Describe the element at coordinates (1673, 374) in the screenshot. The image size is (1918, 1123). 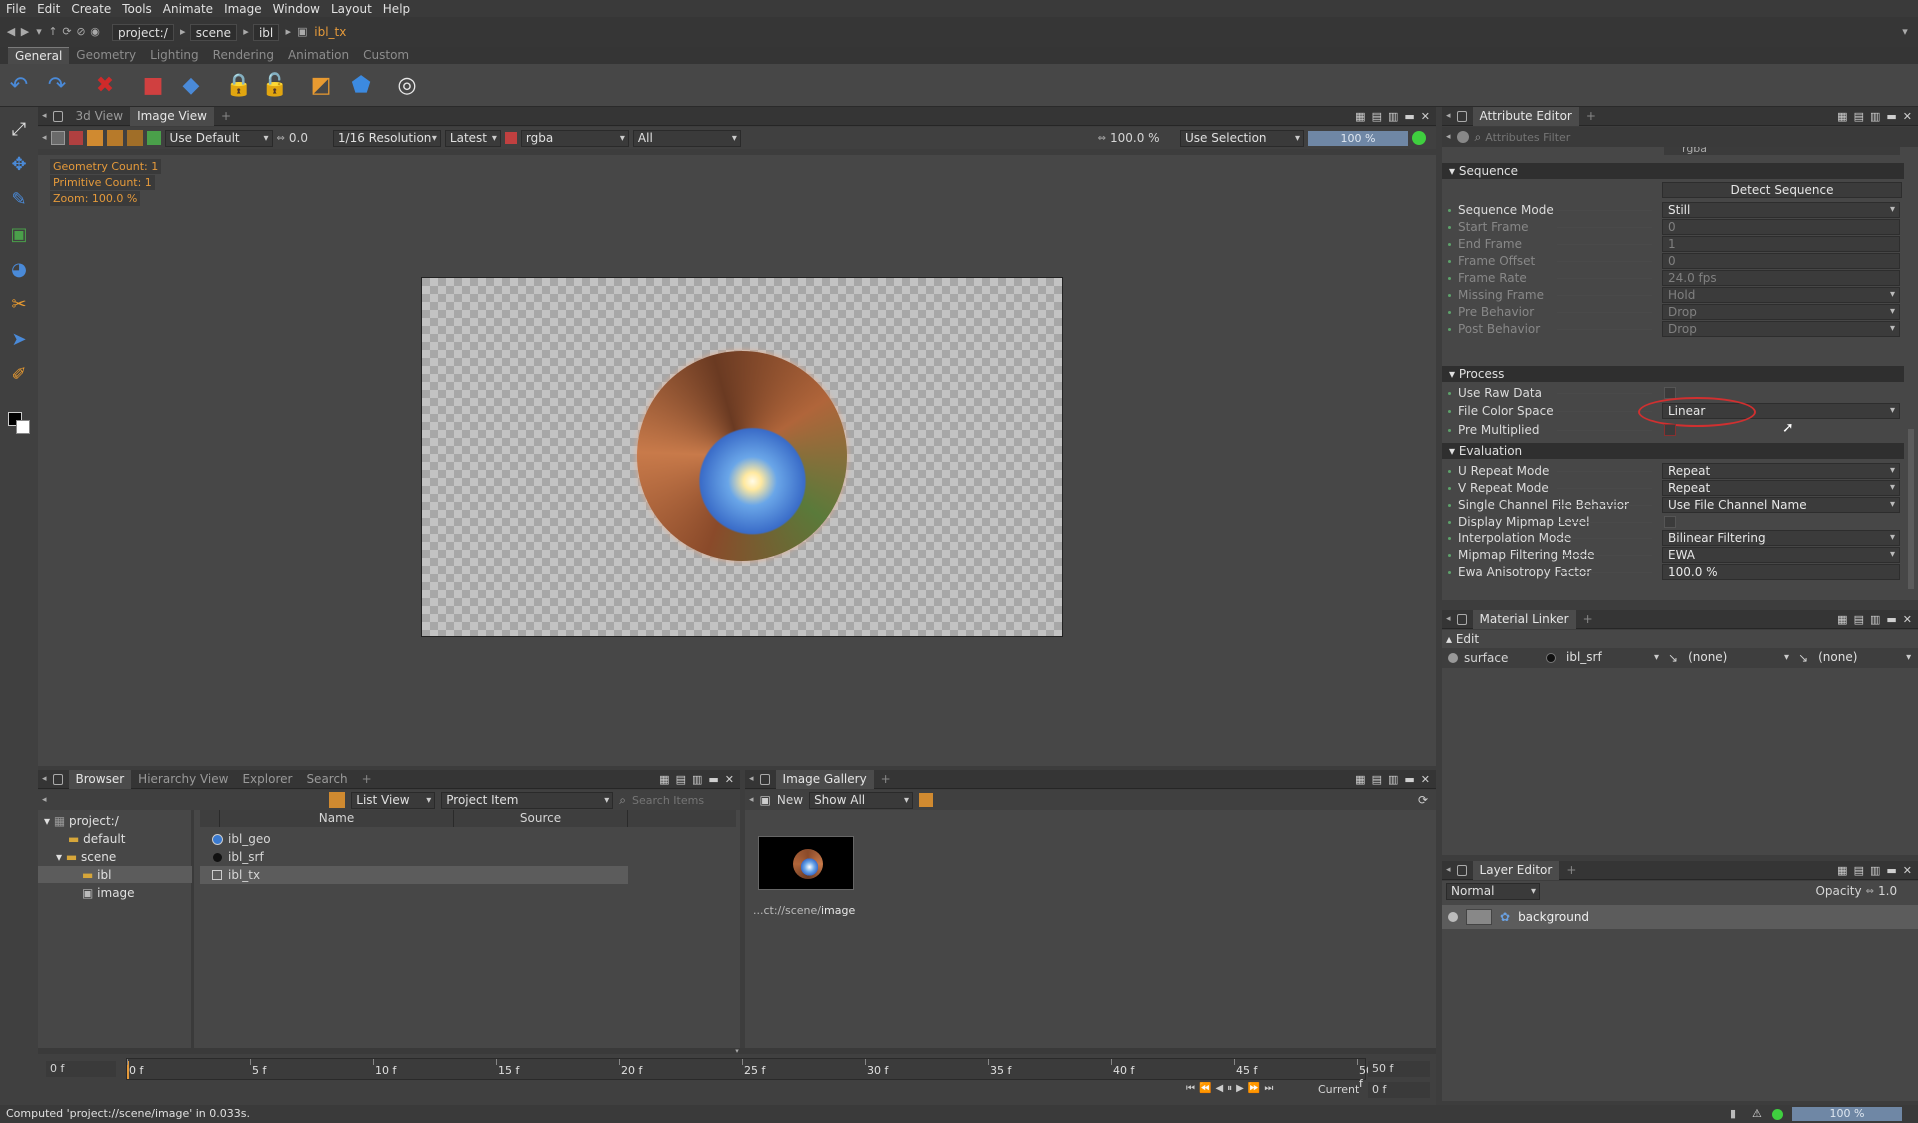
I see `section-process: ▾ Process` at that location.